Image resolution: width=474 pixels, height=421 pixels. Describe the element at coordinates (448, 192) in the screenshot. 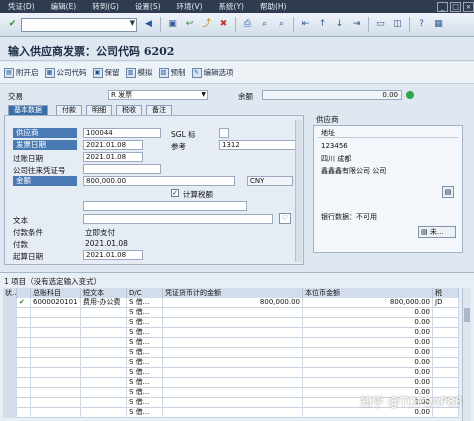

I see `vendor-details-icon: ▤` at that location.